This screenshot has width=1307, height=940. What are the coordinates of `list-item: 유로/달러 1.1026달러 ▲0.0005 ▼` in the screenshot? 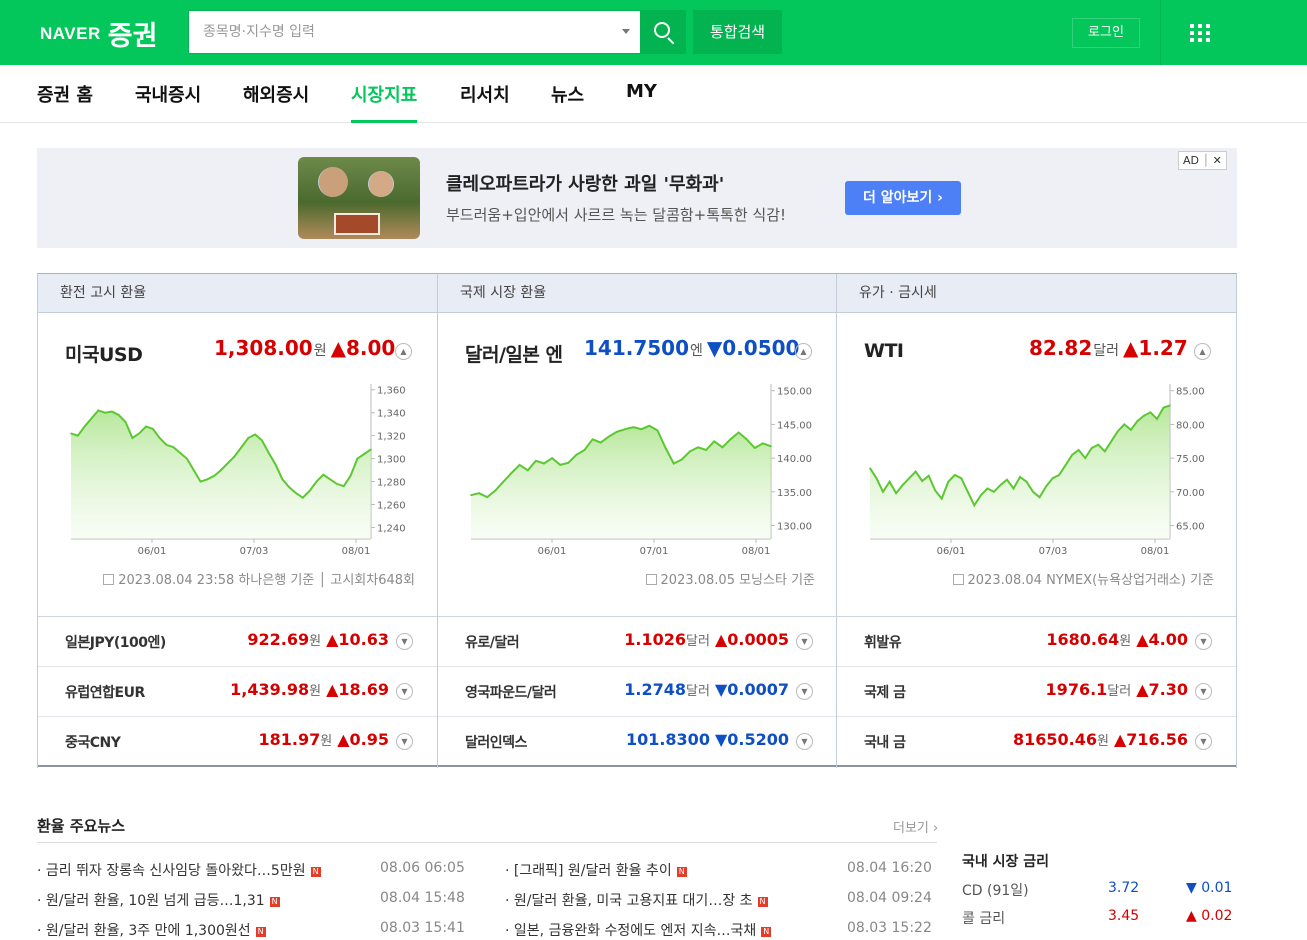 It's located at (637, 642).